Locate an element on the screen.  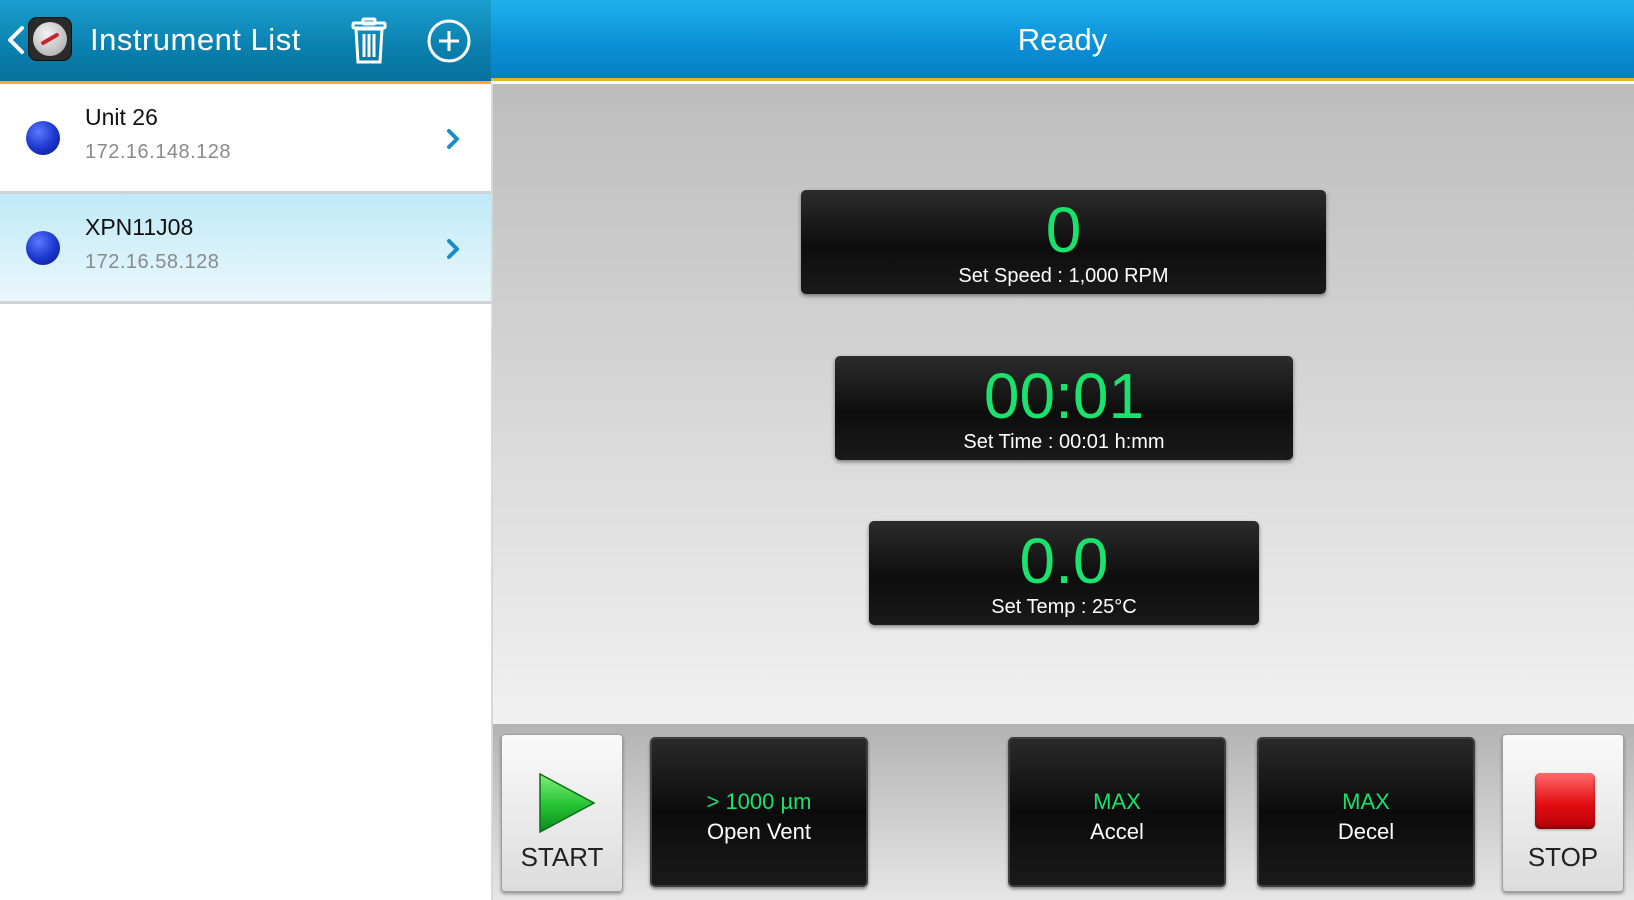
accel-button: MAX Accel is located at coordinates (1117, 812).